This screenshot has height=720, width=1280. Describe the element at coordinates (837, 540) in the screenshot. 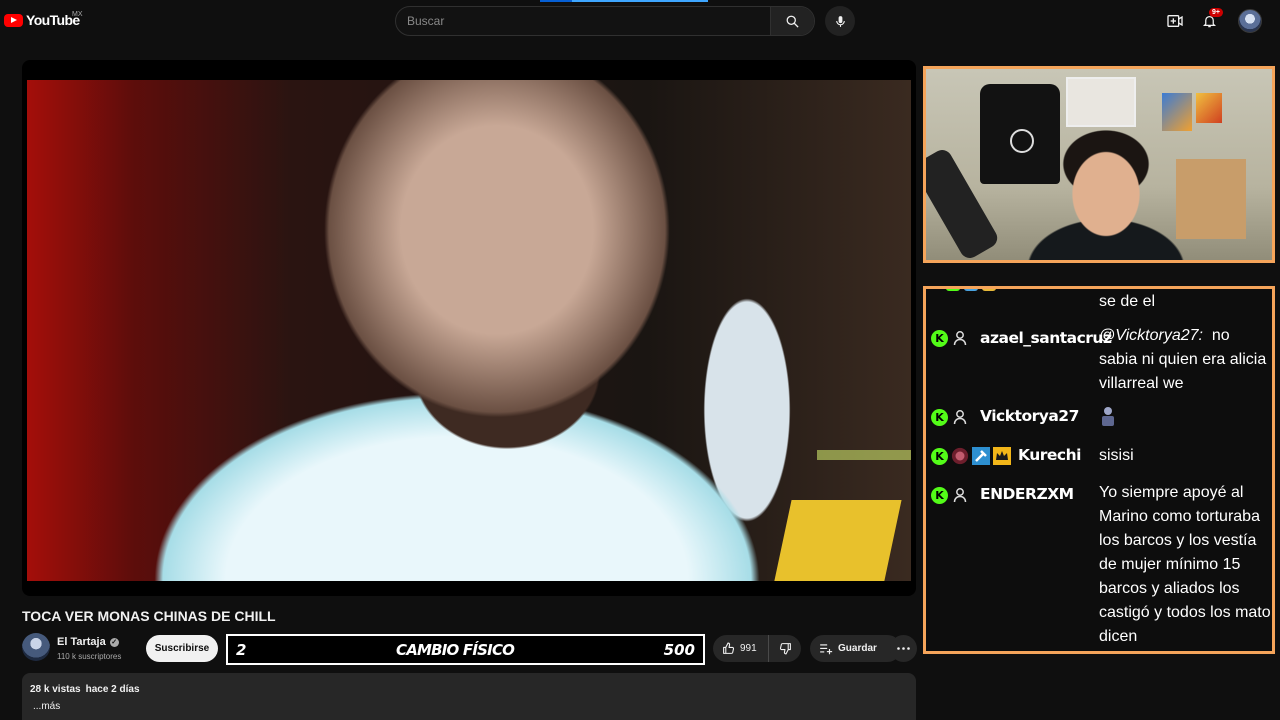

I see `video-yellow-object` at that location.